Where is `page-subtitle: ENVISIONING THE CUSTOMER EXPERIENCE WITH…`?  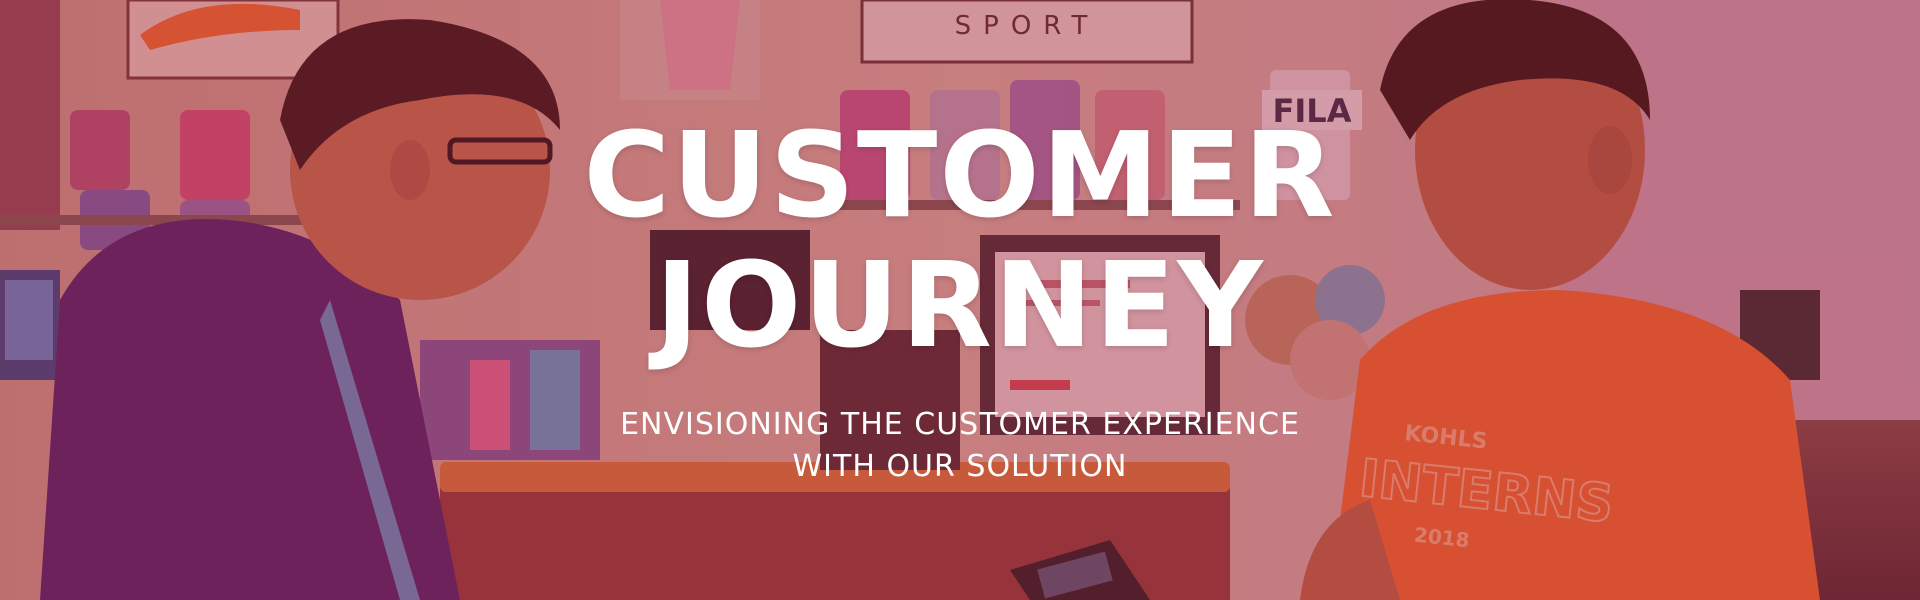 page-subtitle: ENVISIONING THE CUSTOMER EXPERIENCE WITH… is located at coordinates (960, 446).